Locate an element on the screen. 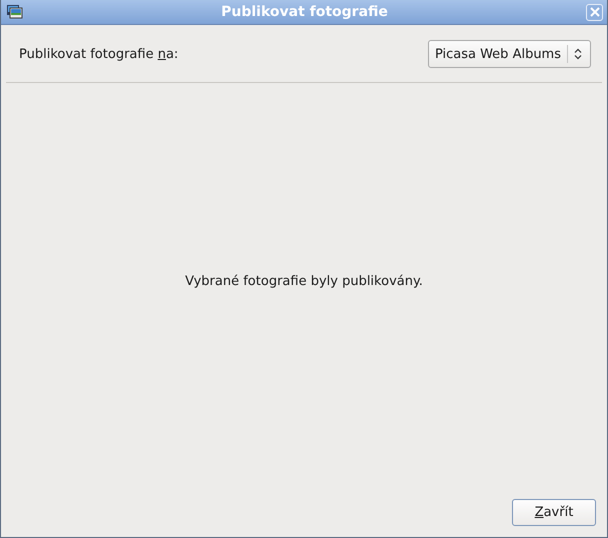 This screenshot has height=538, width=608. close-button: Zavřít is located at coordinates (554, 512).